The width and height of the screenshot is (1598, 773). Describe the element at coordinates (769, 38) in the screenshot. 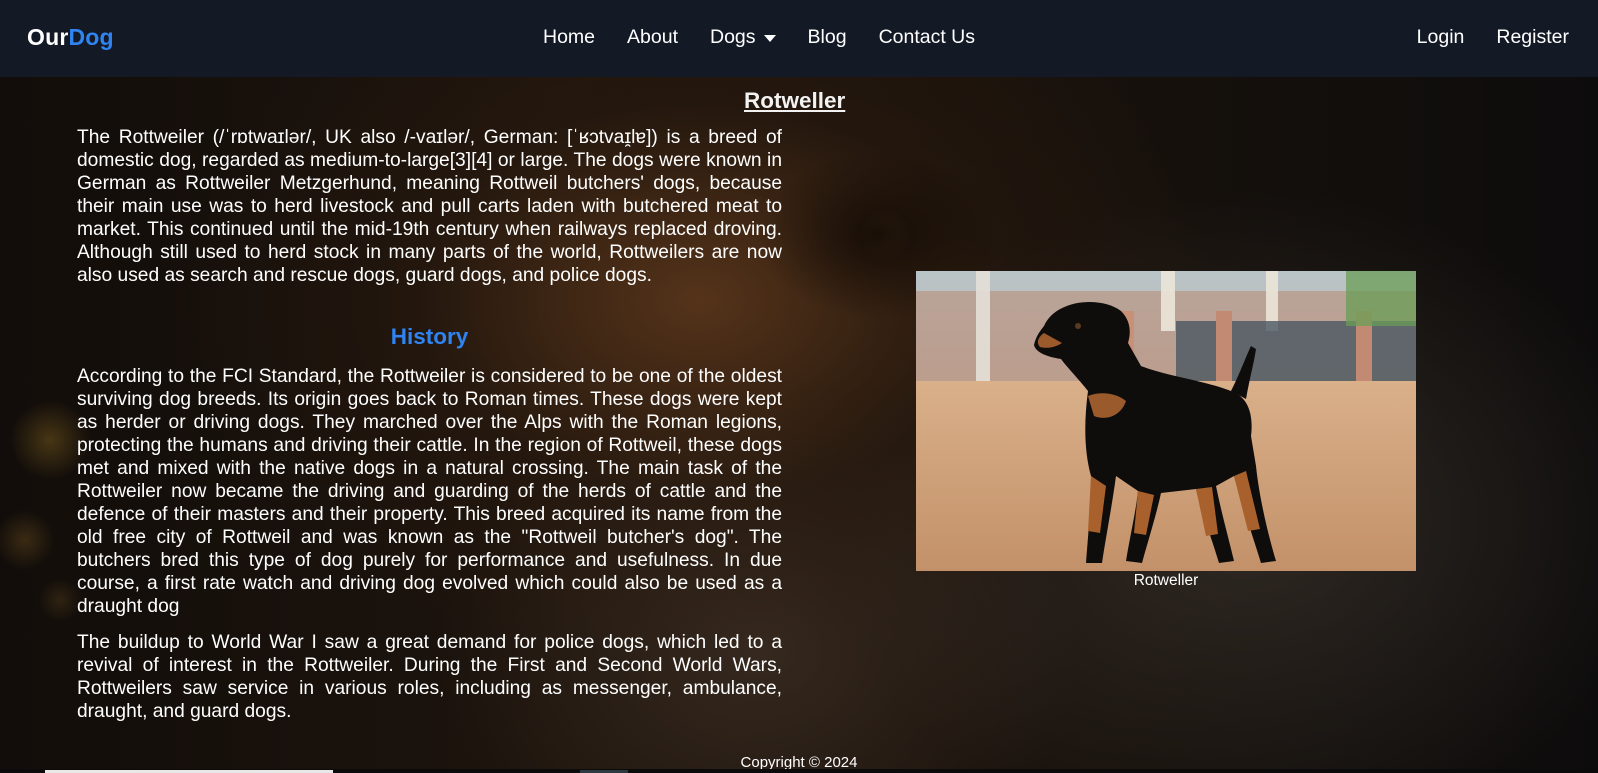

I see `caret-down-icon` at that location.